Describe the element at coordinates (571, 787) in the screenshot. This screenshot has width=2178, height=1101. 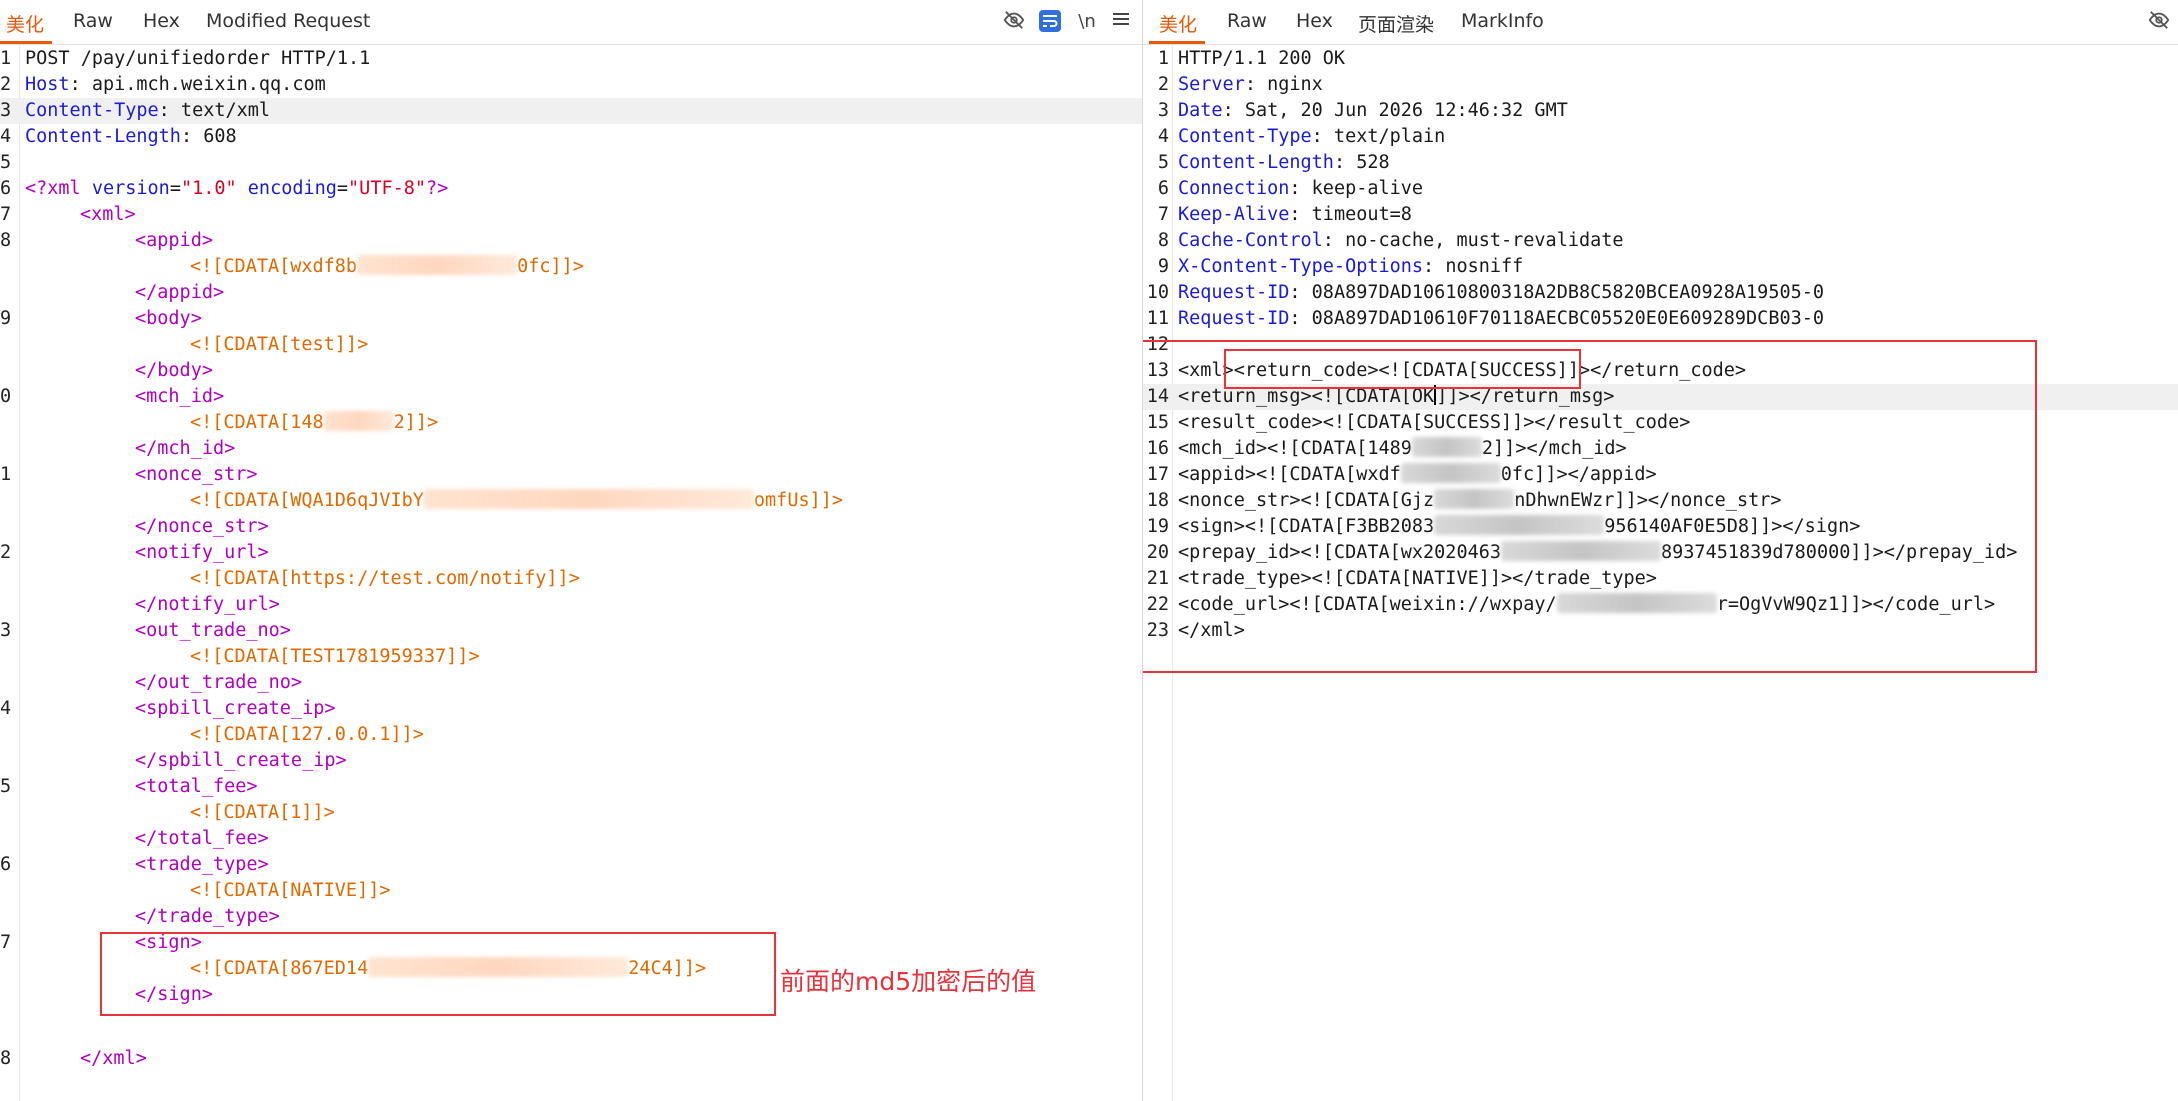
I see `code-line: 5 <total_fee>` at that location.